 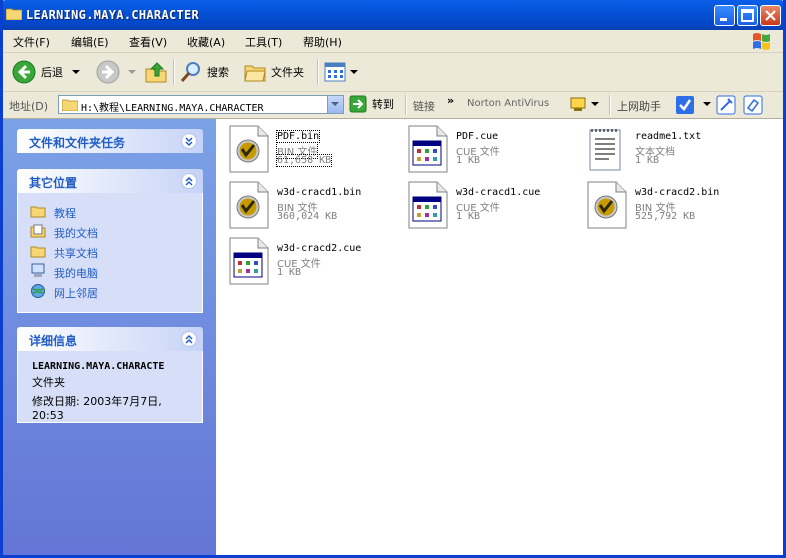 I want to click on place-link-label: 网上邻居, so click(x=76, y=293).